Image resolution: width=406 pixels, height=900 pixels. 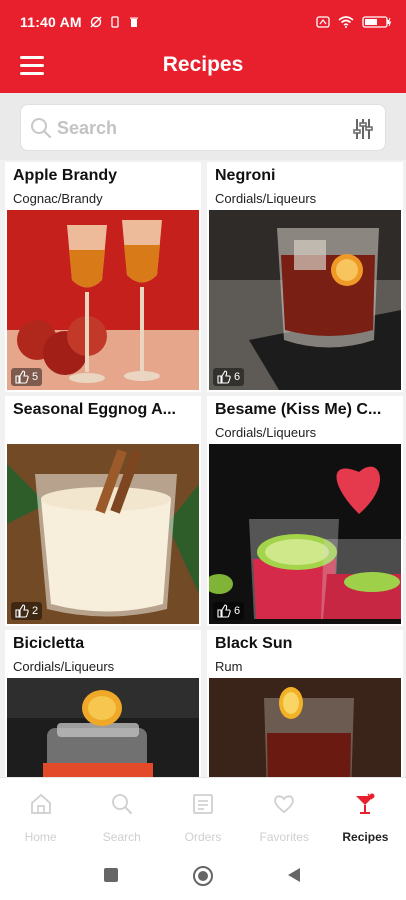 What do you see at coordinates (377, 22) in the screenshot?
I see `battery-icon` at bounding box center [377, 22].